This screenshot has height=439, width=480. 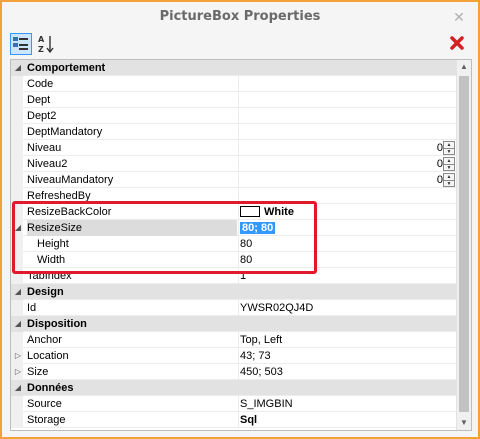 What do you see at coordinates (234, 132) in the screenshot?
I see `property-row-deptmandatory: DeptMandatory` at bounding box center [234, 132].